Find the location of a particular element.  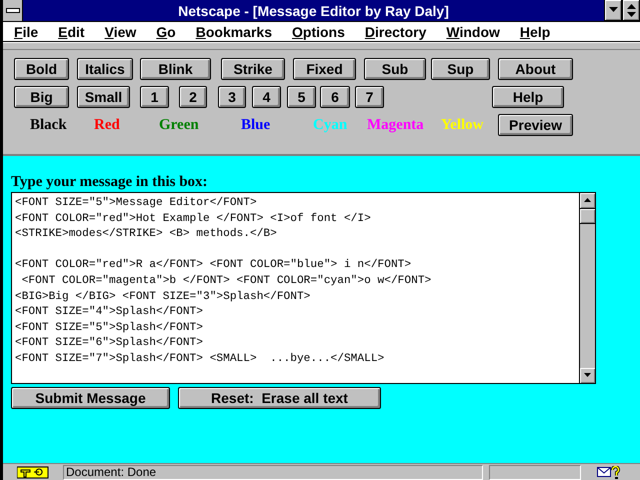

menu-item: Window is located at coordinates (473, 32).